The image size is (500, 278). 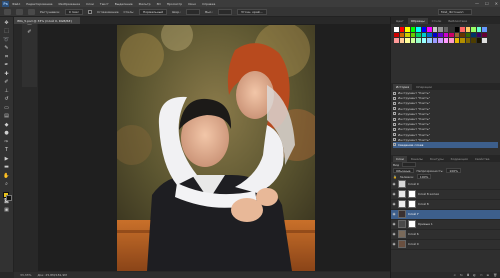 What do you see at coordinates (400, 21) in the screenshot?
I see `swatches-panel-tab: Цвет` at bounding box center [400, 21].